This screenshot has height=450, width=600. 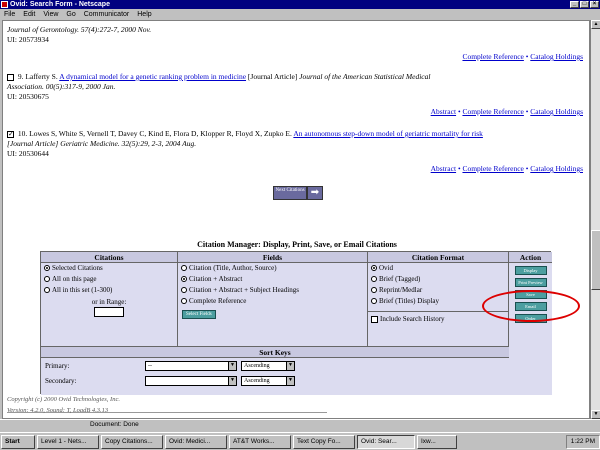 I want to click on record-number: 9., so click(x=20, y=76).